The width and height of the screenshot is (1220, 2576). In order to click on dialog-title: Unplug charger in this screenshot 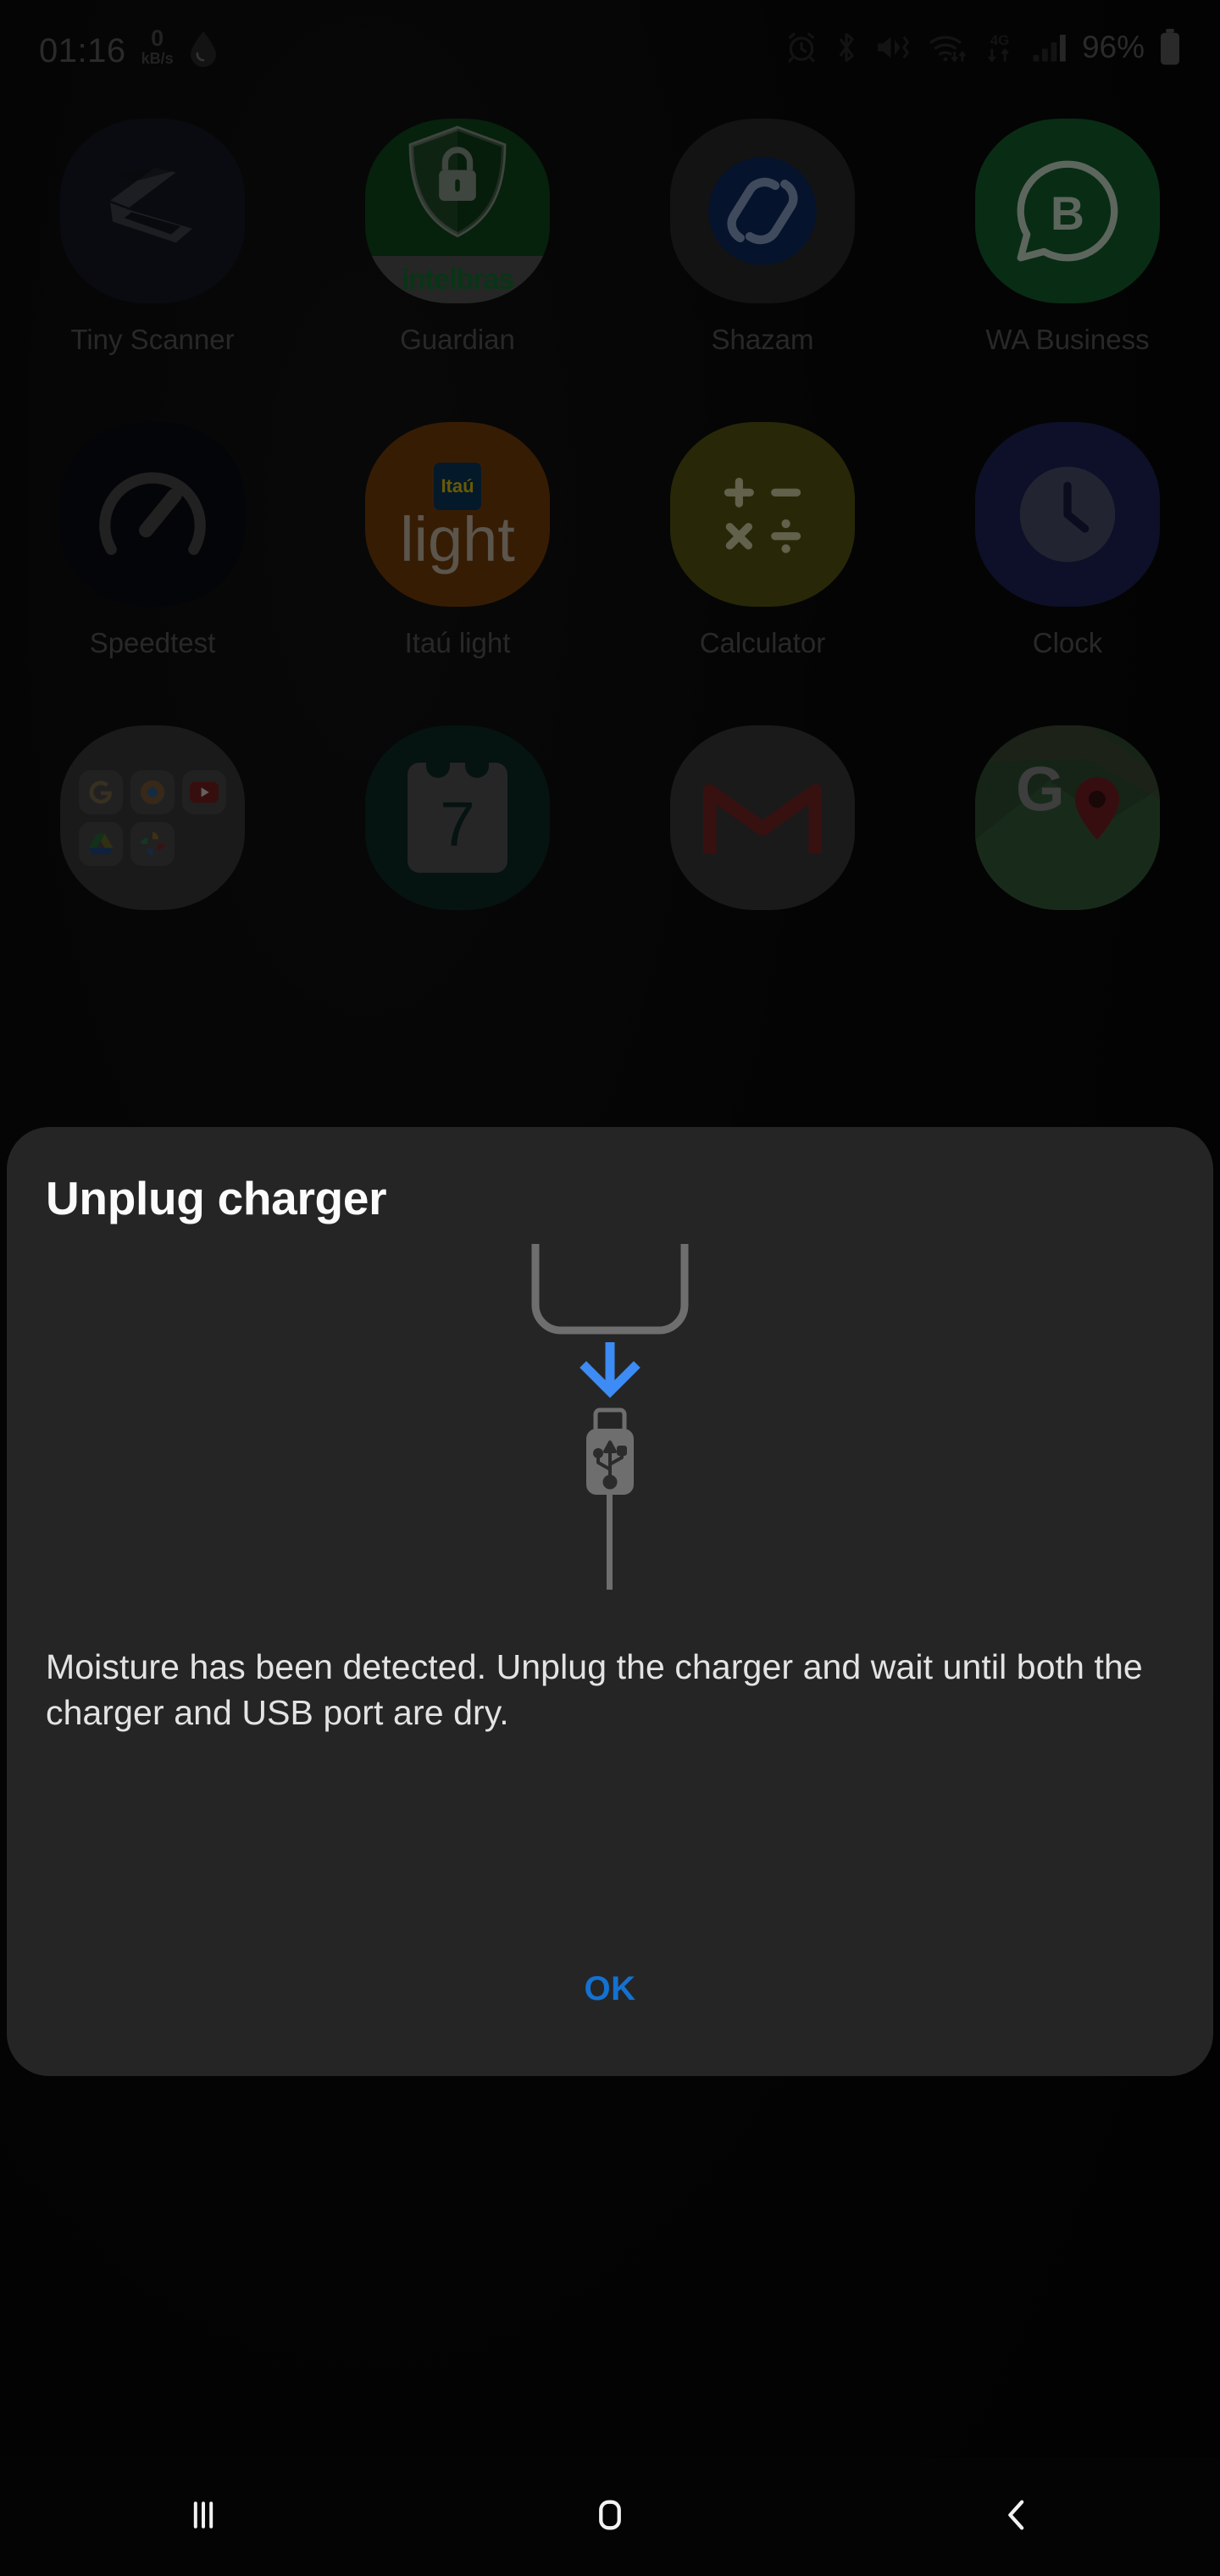, I will do `click(216, 1198)`.